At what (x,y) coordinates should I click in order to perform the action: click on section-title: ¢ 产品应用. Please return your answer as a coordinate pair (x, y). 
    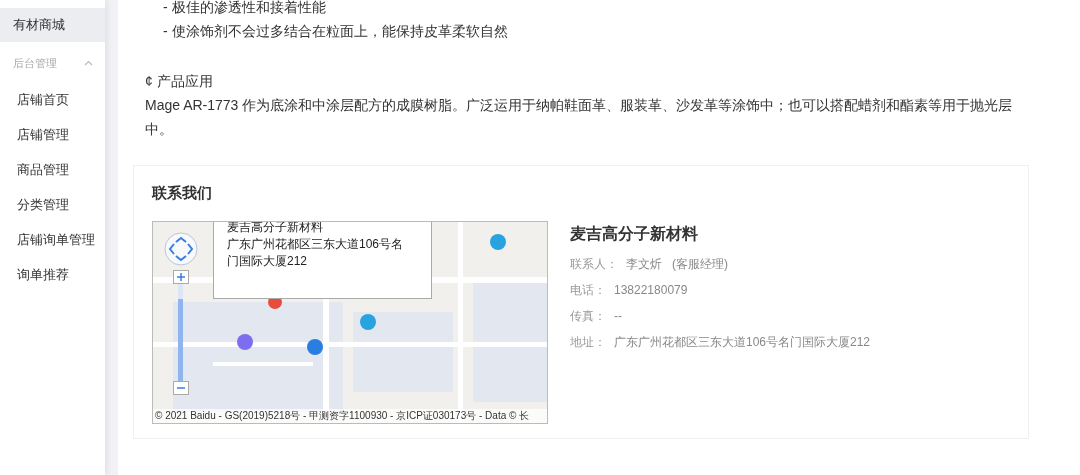
    Looking at the image, I should click on (179, 81).